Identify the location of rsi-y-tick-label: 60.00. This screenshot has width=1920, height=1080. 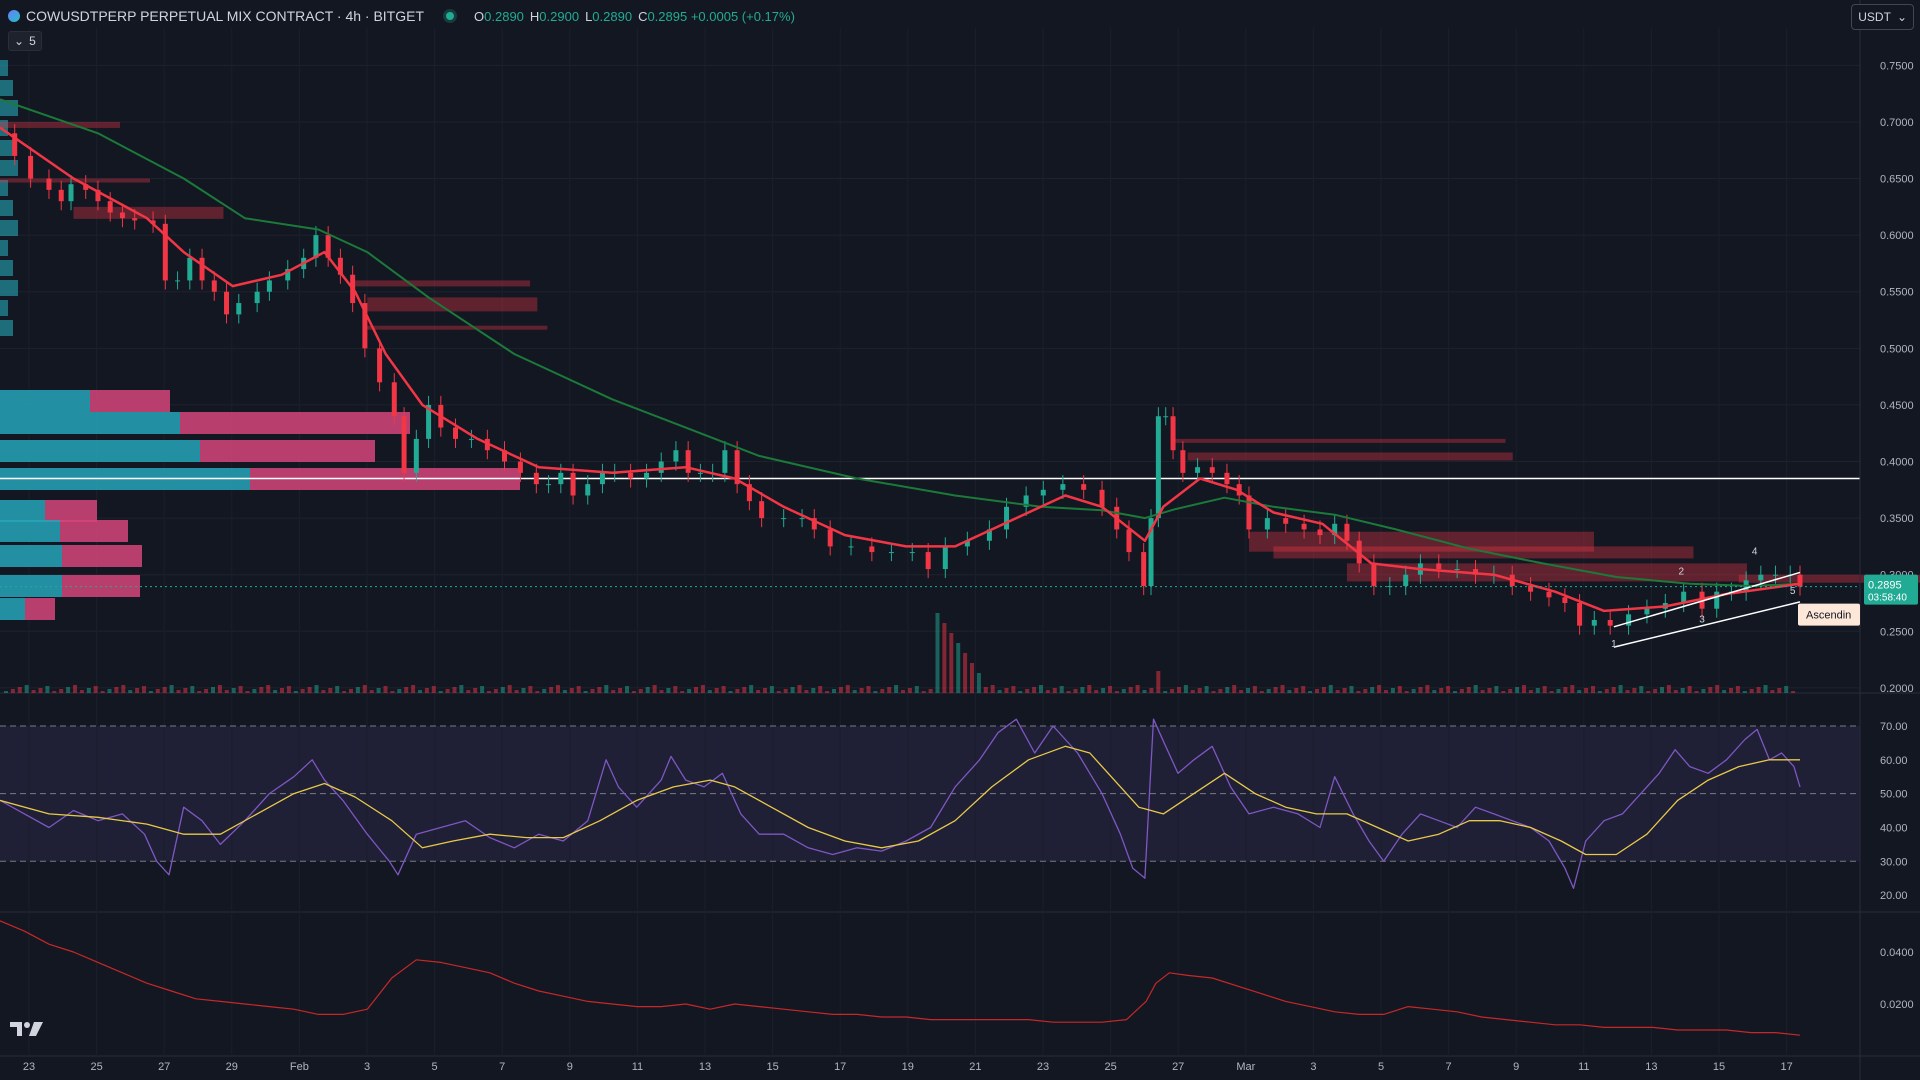
(1894, 761).